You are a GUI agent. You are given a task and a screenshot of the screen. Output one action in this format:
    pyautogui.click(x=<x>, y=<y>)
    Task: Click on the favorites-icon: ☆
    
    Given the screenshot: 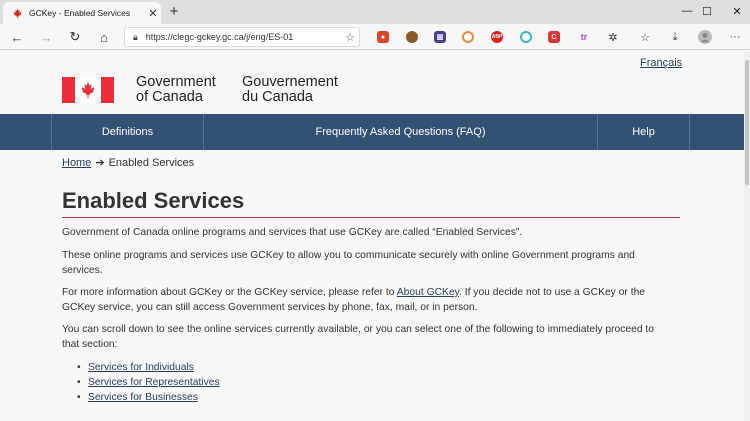 What is the action you would take?
    pyautogui.click(x=645, y=37)
    